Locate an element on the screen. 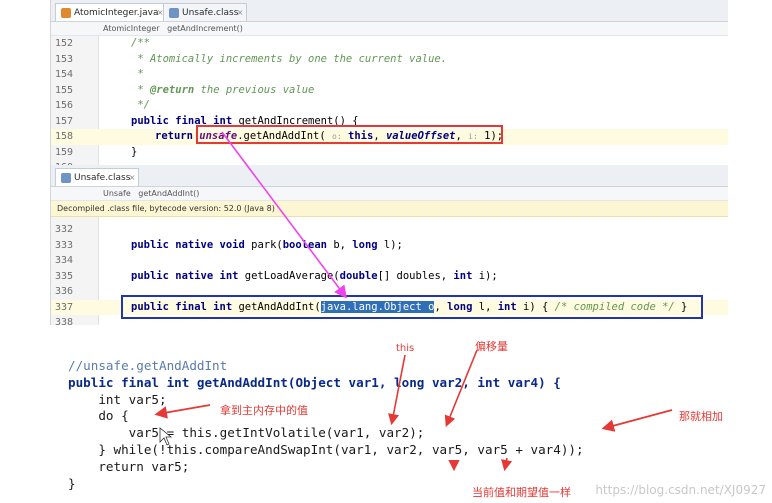  breadcrumb-item: AtomicInteger is located at coordinates (131, 28).